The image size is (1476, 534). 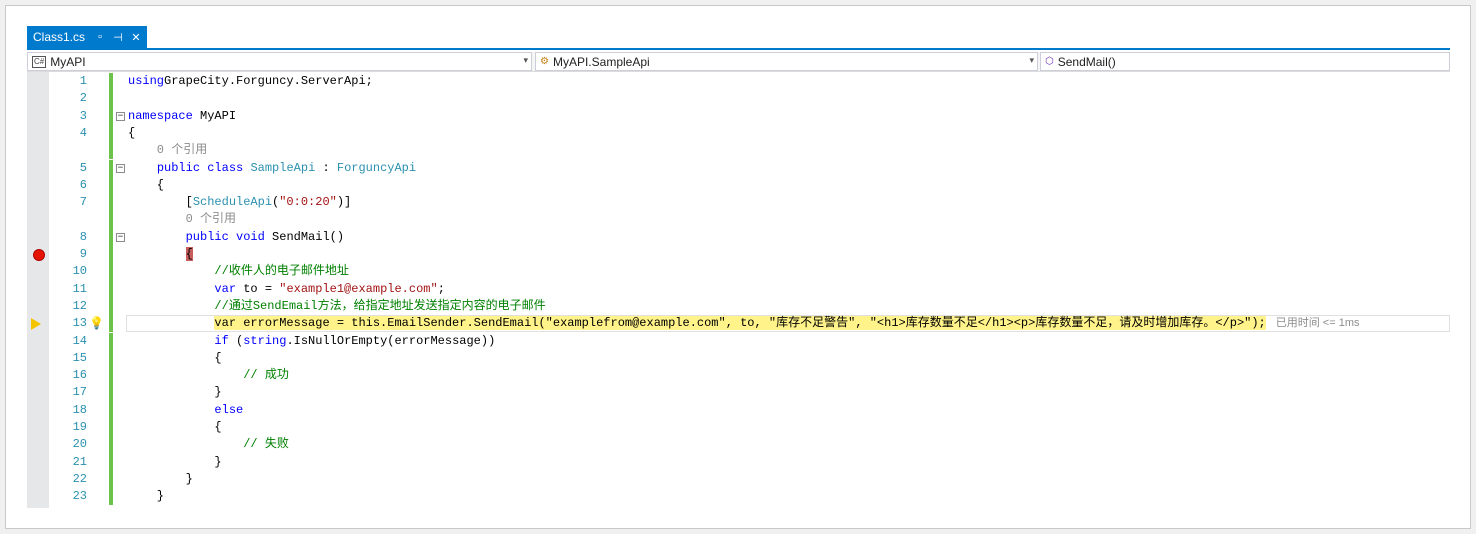 What do you see at coordinates (786, 61) in the screenshot?
I see `type-dropdown: ⚙ MyAPI.SampleApi ▾` at bounding box center [786, 61].